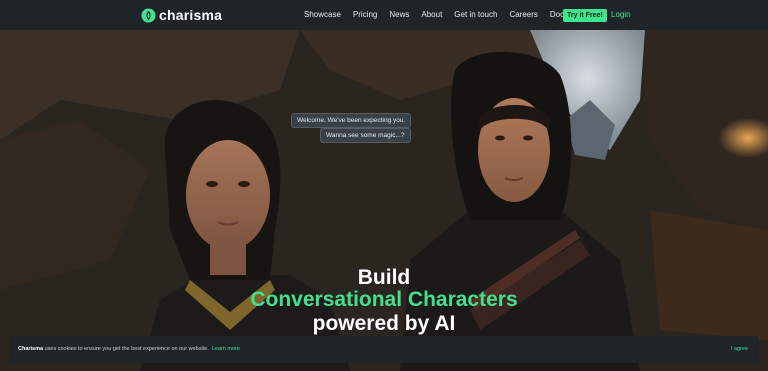 The width and height of the screenshot is (768, 371). I want to click on chat-bubble-magic: Wanna see some magic...?, so click(365, 135).